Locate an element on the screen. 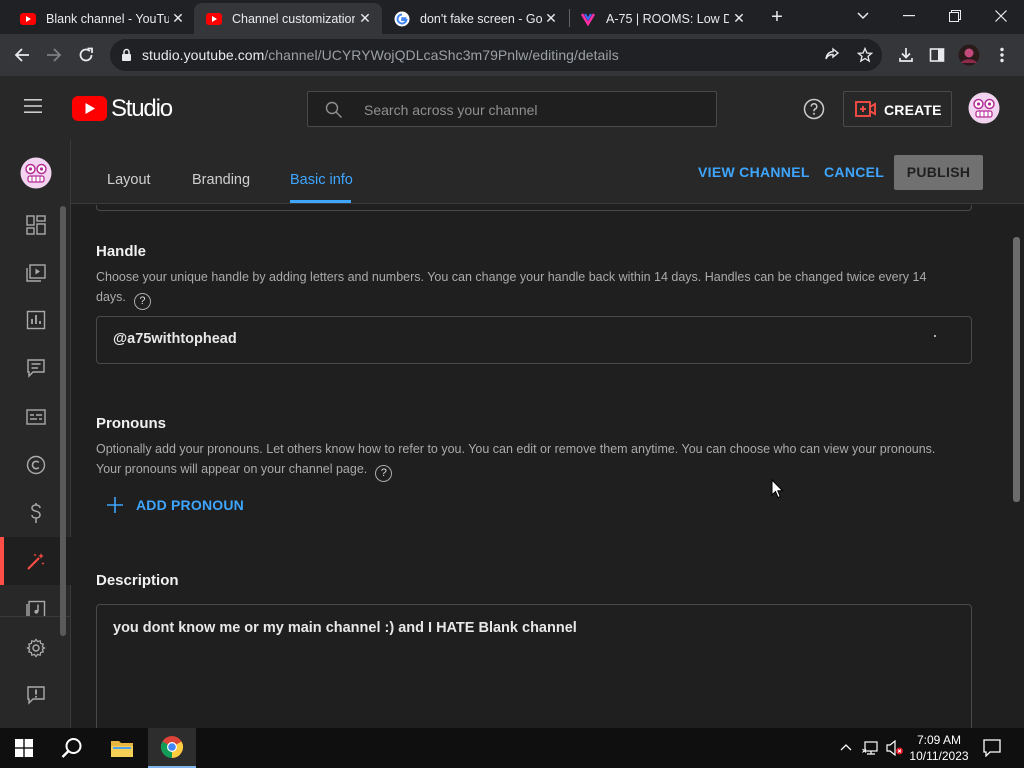 This screenshot has height=768, width=1024. windows-taskbar: 7:09 AM 10/11/2023 is located at coordinates (512, 748).